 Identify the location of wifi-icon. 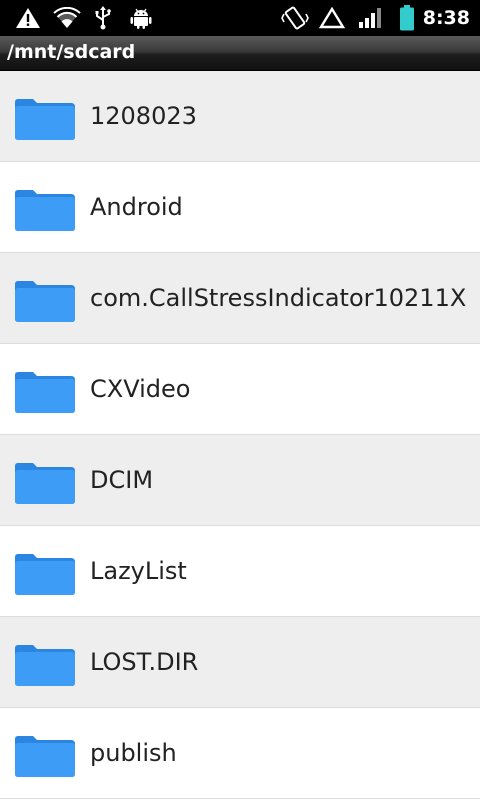
(67, 18).